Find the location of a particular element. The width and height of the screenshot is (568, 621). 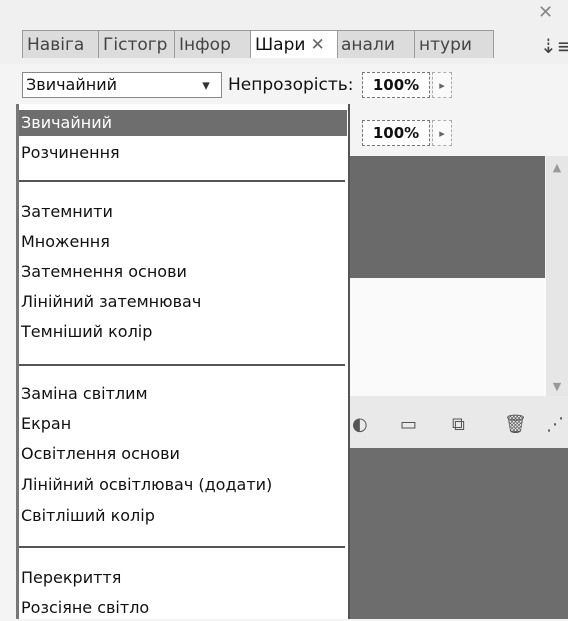

blend-mode-value: Звичайний is located at coordinates (71, 84).